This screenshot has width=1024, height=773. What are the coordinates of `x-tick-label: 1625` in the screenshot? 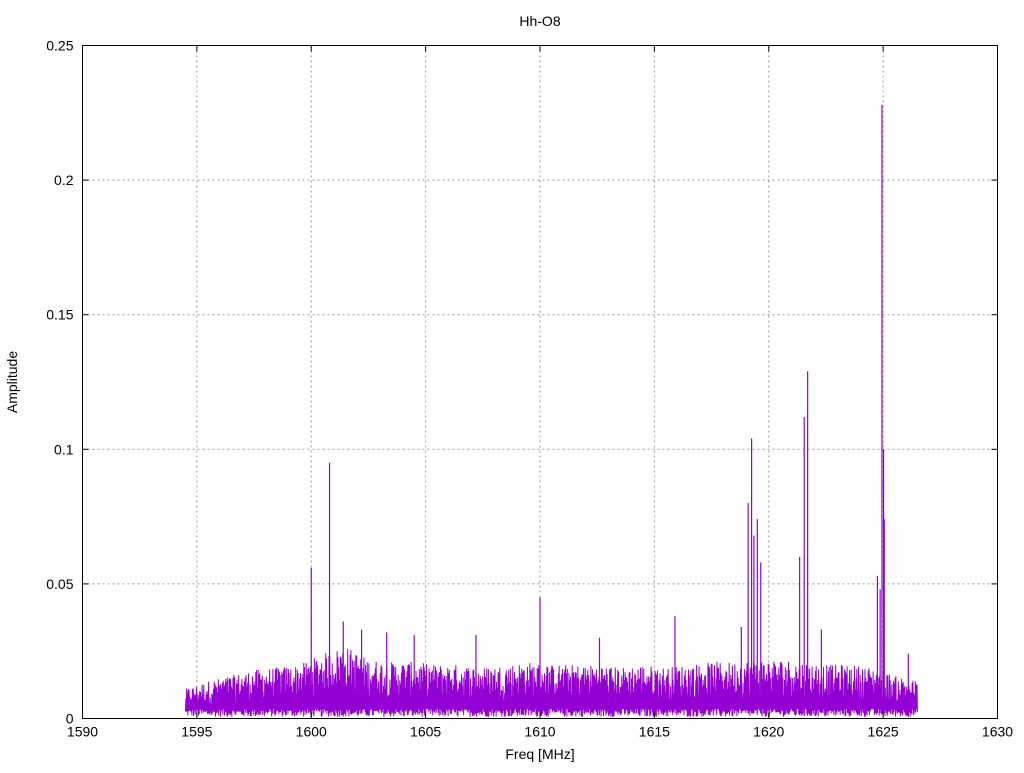 It's located at (883, 732).